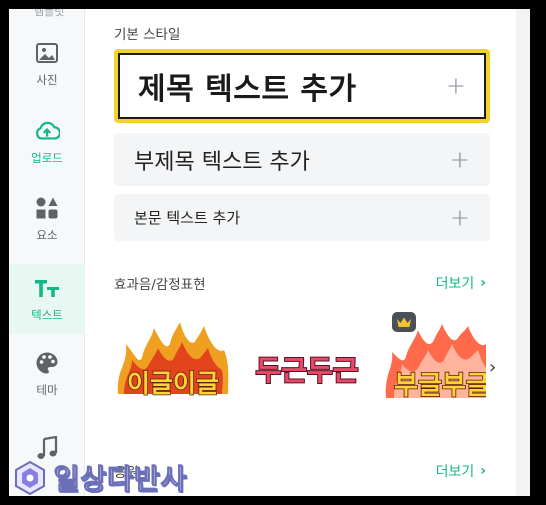  What do you see at coordinates (30, 478) in the screenshot?
I see `watermark-logo-icon` at bounding box center [30, 478].